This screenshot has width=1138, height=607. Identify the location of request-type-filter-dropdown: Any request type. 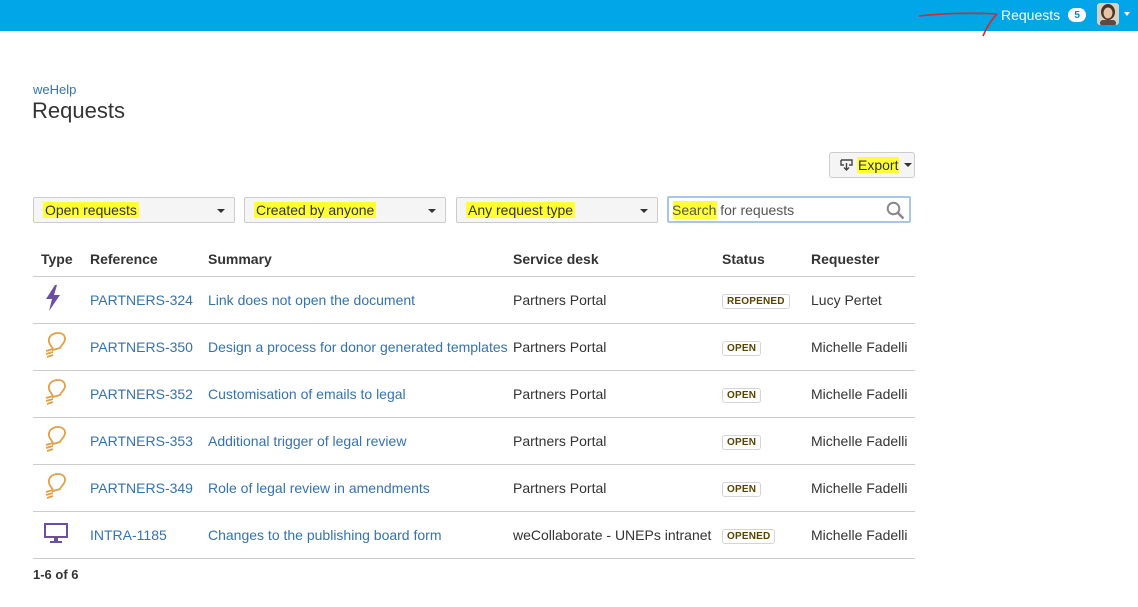
(557, 210).